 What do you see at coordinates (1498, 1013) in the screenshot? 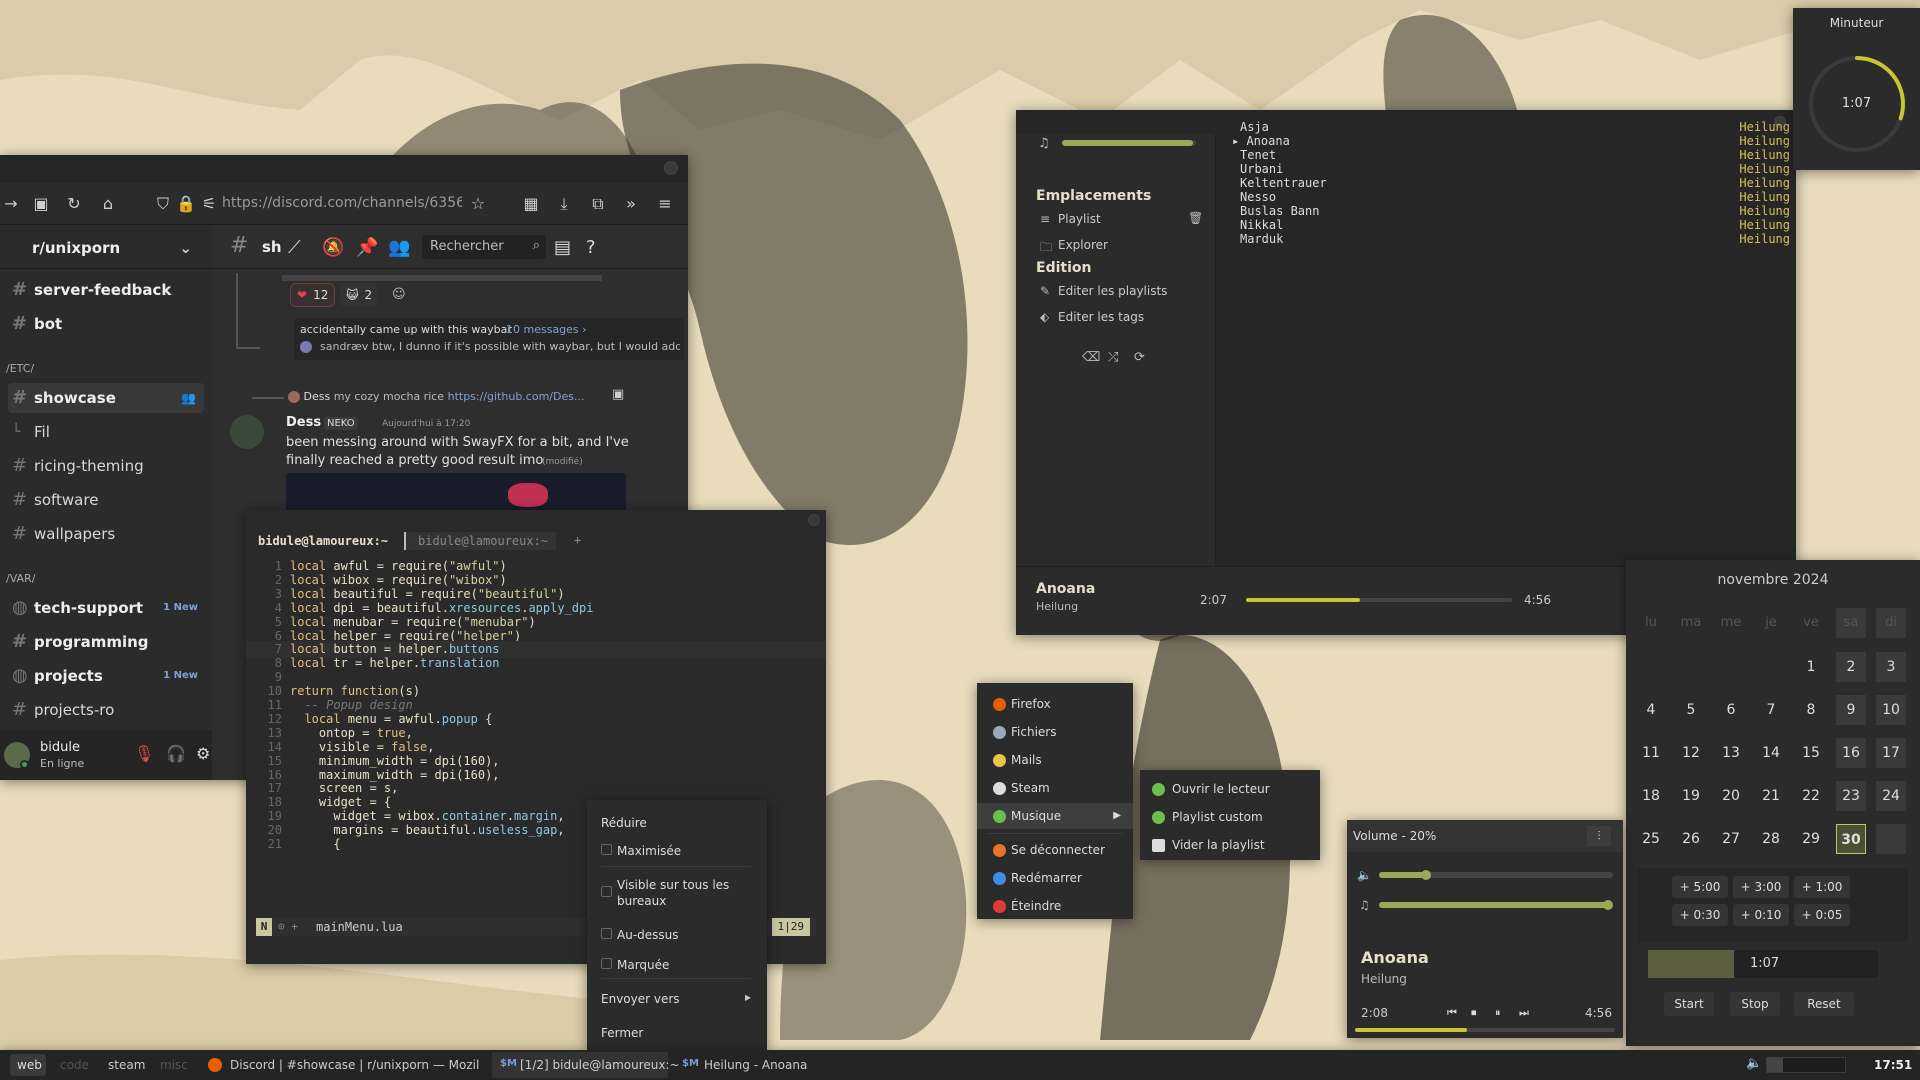
I see `pause-icon: ⏸` at bounding box center [1498, 1013].